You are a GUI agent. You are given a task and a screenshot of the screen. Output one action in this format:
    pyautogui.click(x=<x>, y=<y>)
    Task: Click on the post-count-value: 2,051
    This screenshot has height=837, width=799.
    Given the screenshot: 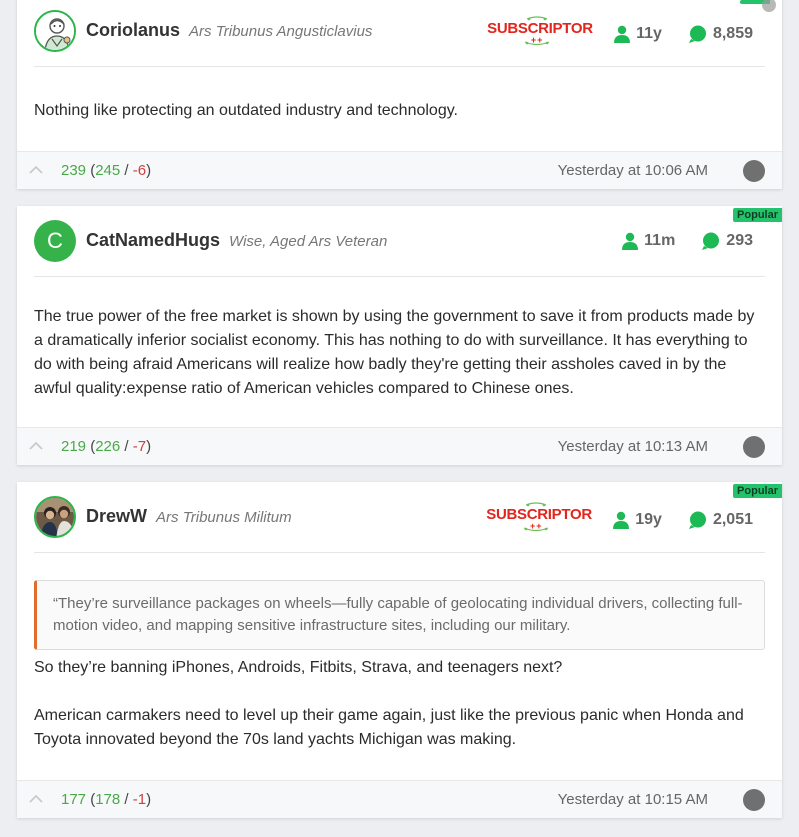 What is the action you would take?
    pyautogui.click(x=732, y=519)
    